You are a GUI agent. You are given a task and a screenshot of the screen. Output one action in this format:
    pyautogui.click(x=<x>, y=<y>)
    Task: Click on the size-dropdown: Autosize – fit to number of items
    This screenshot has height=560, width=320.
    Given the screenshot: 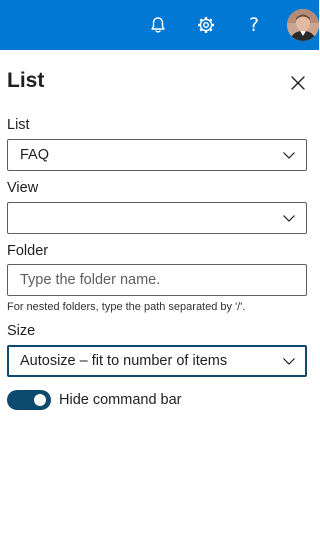 What is the action you would take?
    pyautogui.click(x=157, y=361)
    